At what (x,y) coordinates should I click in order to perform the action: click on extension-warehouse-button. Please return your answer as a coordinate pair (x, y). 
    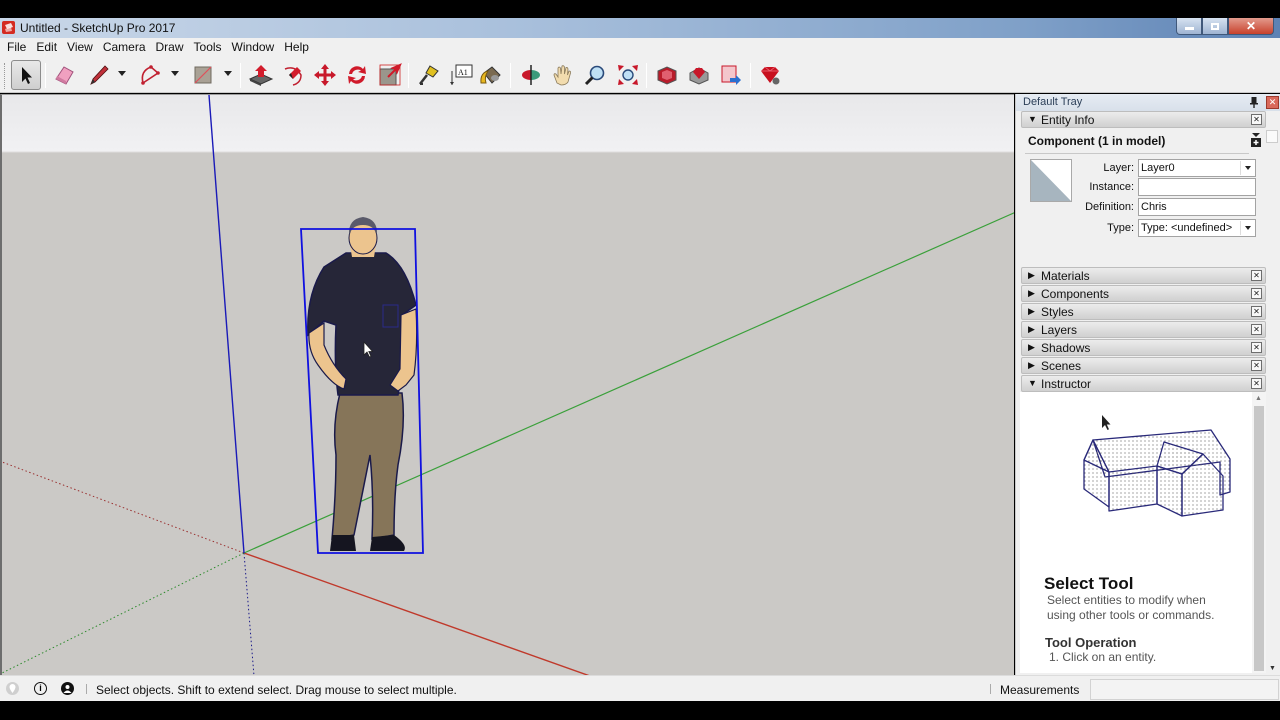
    Looking at the image, I should click on (699, 75).